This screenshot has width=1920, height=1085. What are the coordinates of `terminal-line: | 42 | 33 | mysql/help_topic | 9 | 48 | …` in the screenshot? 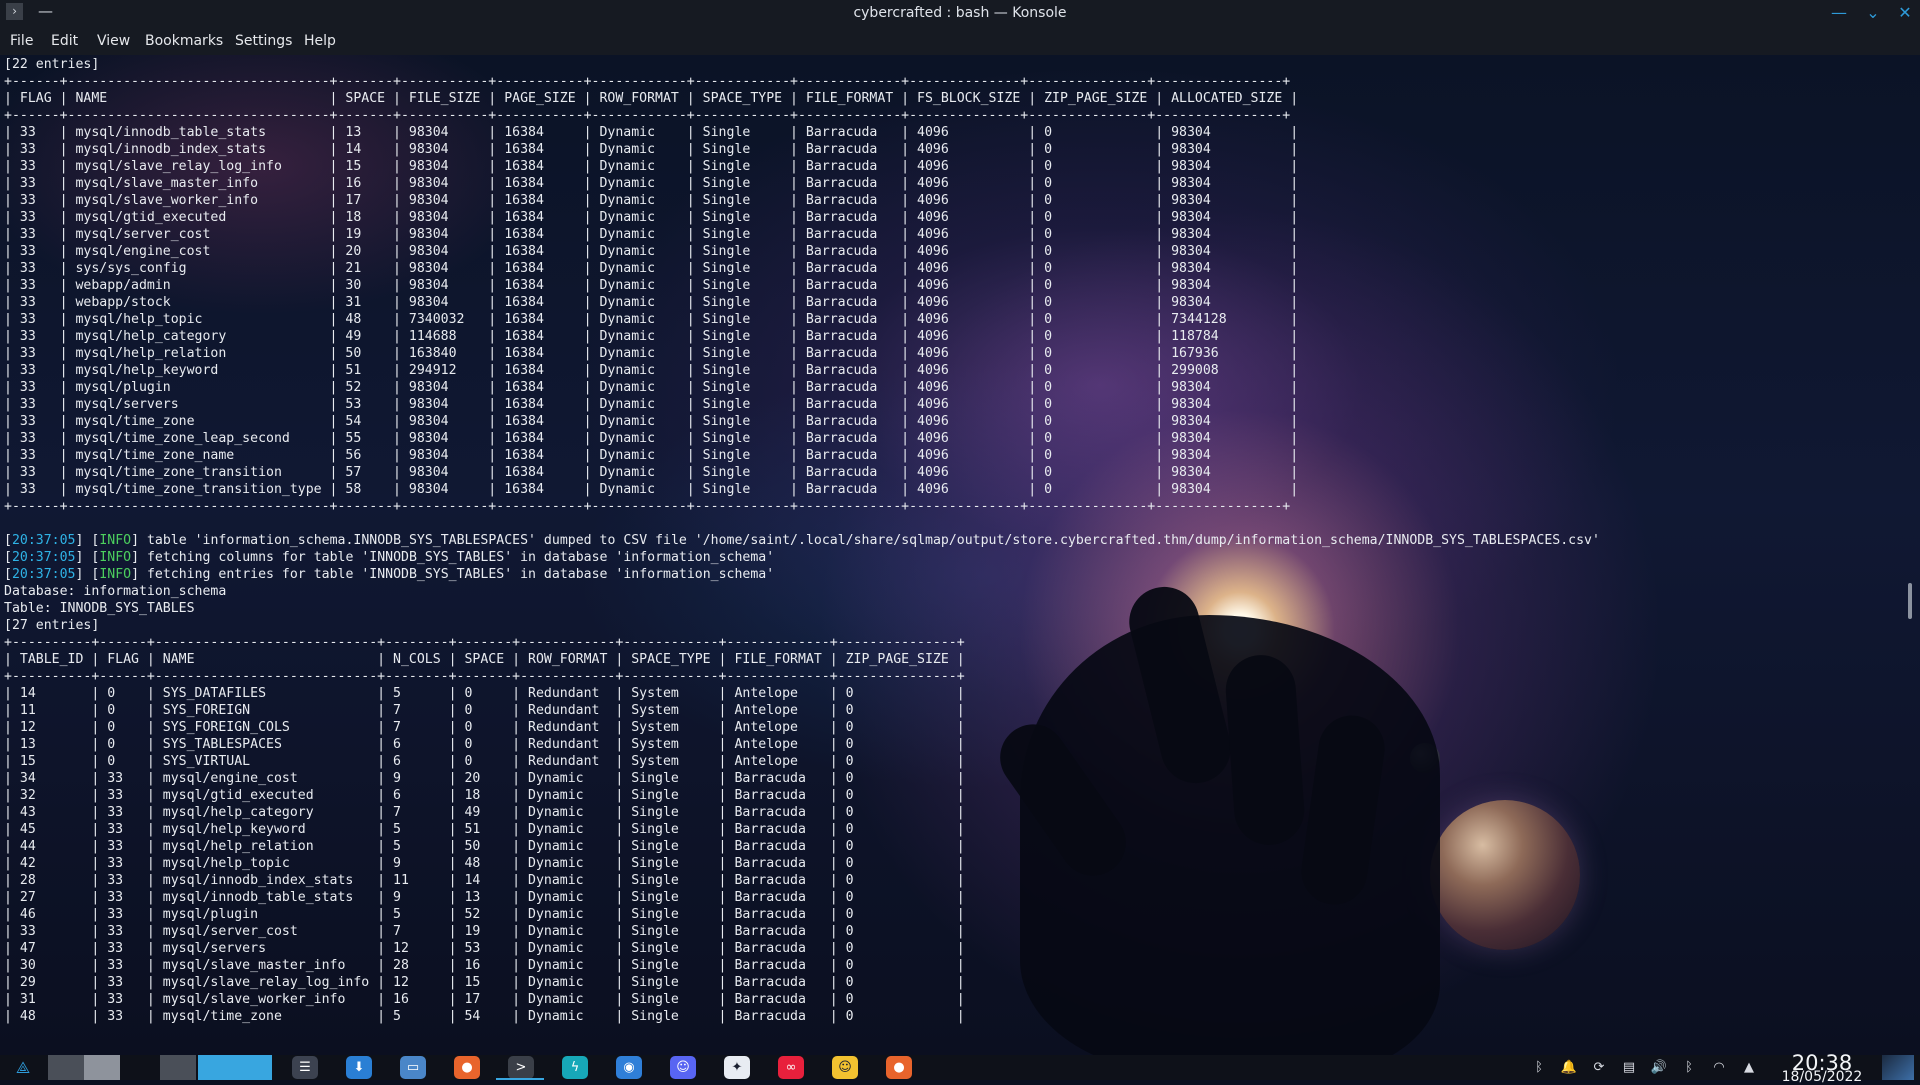 It's located at (484, 863).